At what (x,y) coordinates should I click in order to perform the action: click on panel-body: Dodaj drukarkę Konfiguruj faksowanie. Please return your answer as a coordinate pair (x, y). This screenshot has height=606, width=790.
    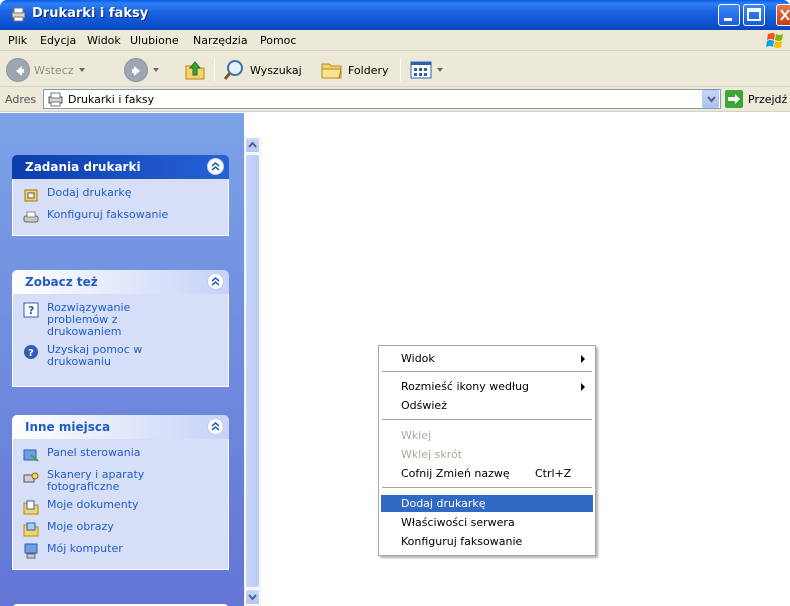
    Looking at the image, I should click on (120, 207).